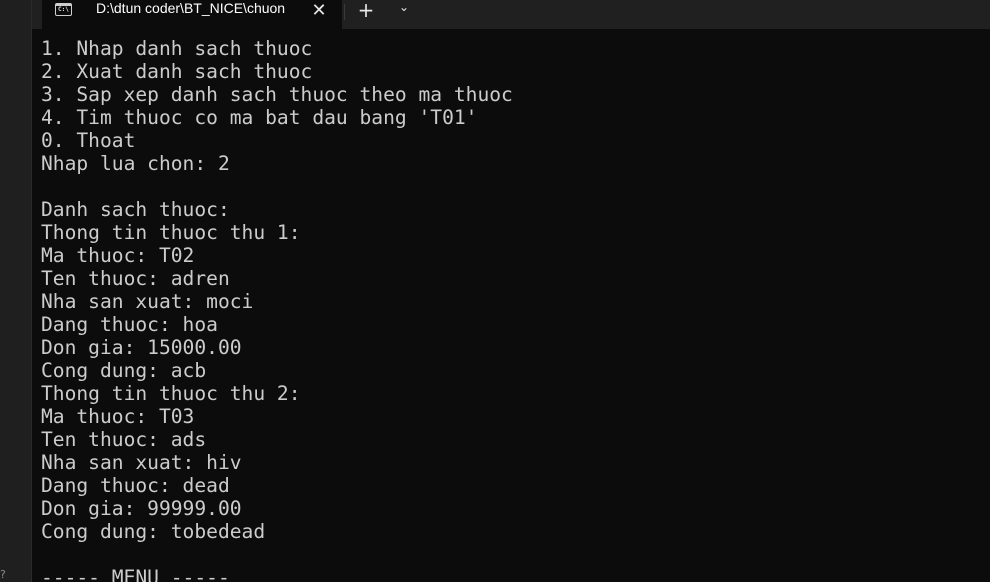 This screenshot has width=990, height=582. What do you see at coordinates (88, 140) in the screenshot?
I see `terminal-line: 0. Thoat` at bounding box center [88, 140].